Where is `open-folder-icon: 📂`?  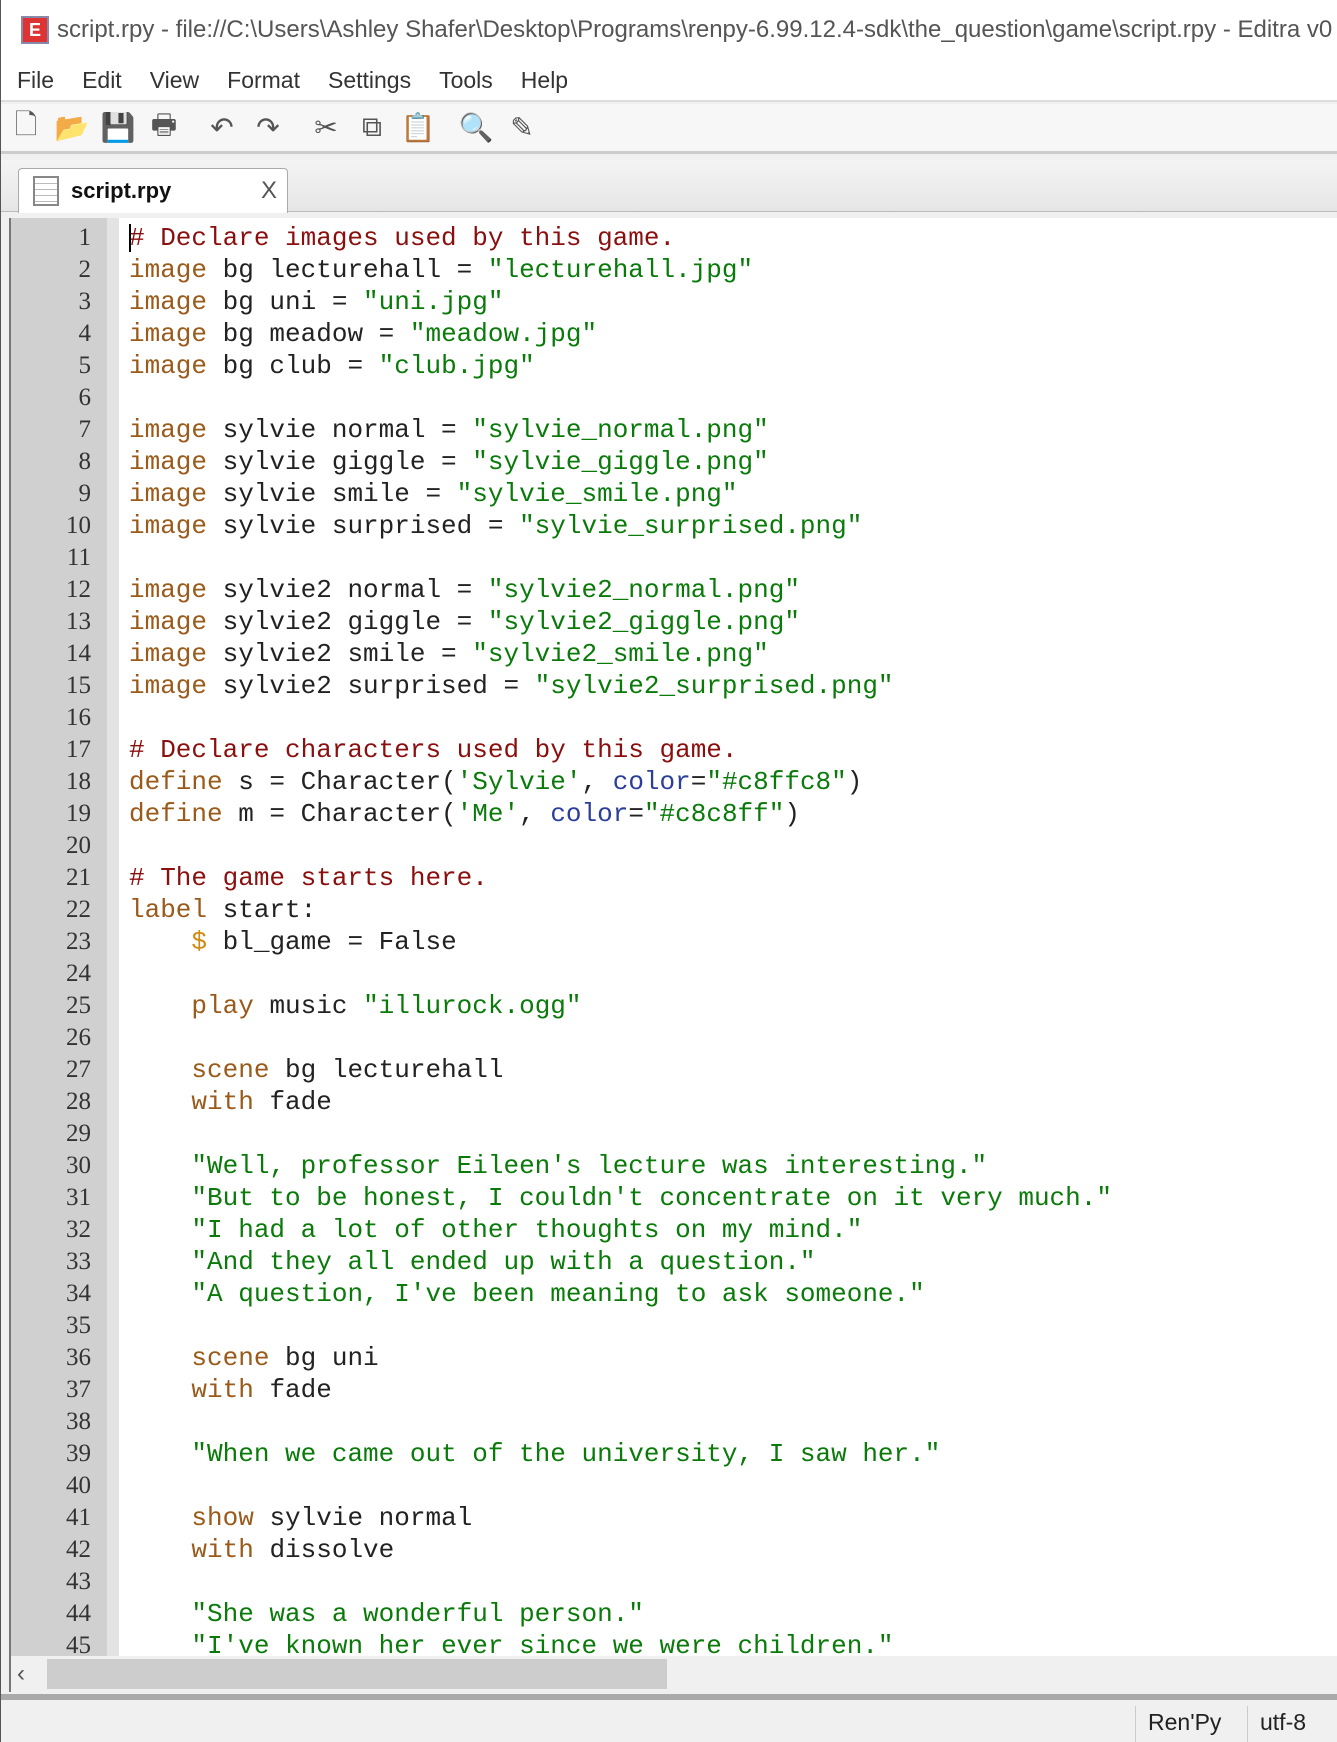 open-folder-icon: 📂 is located at coordinates (72, 127).